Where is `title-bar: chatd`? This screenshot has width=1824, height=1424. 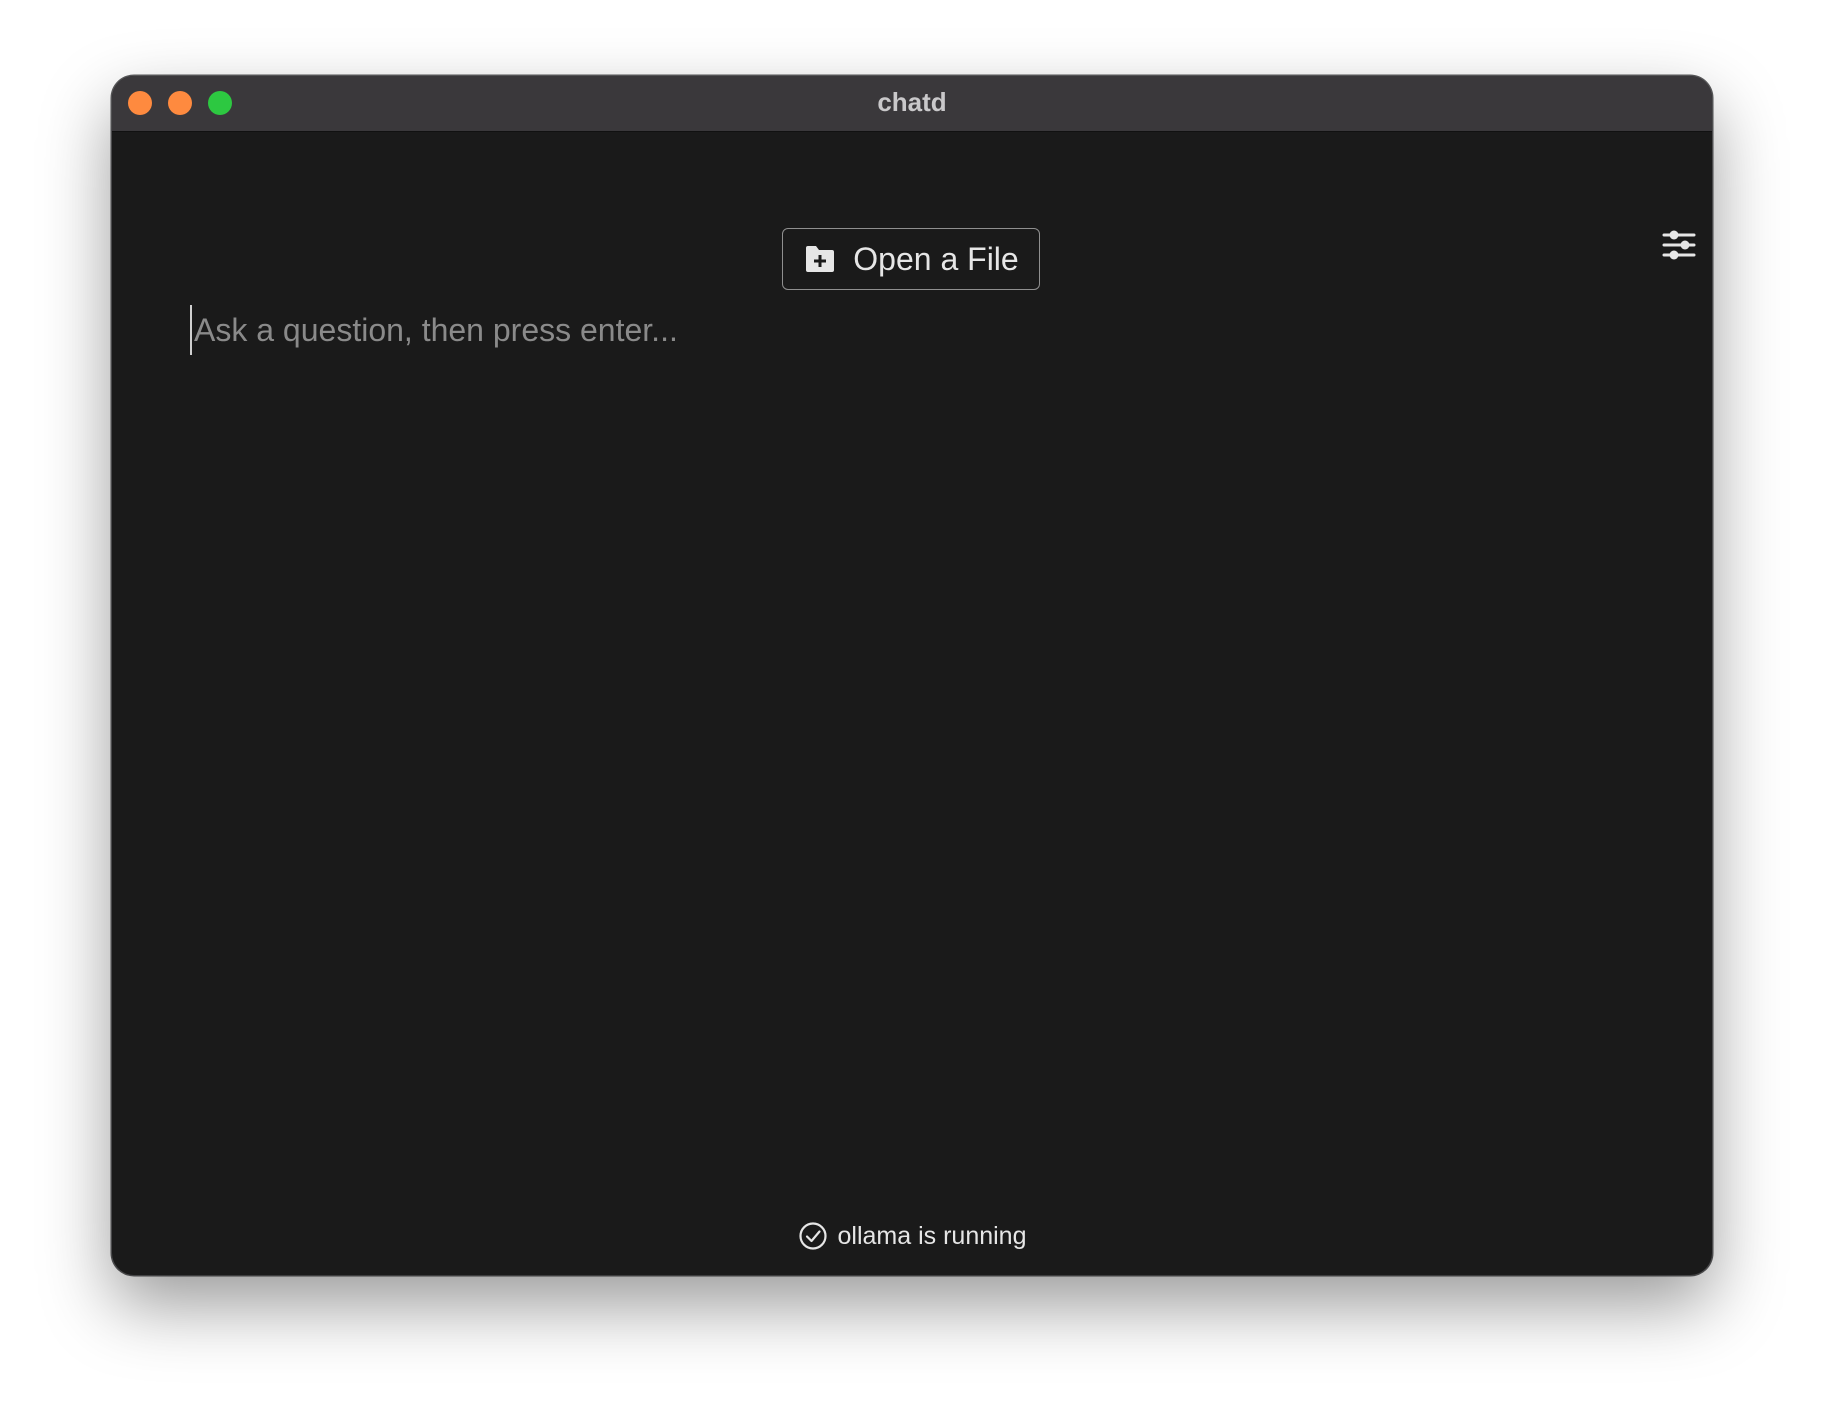
title-bar: chatd is located at coordinates (912, 104).